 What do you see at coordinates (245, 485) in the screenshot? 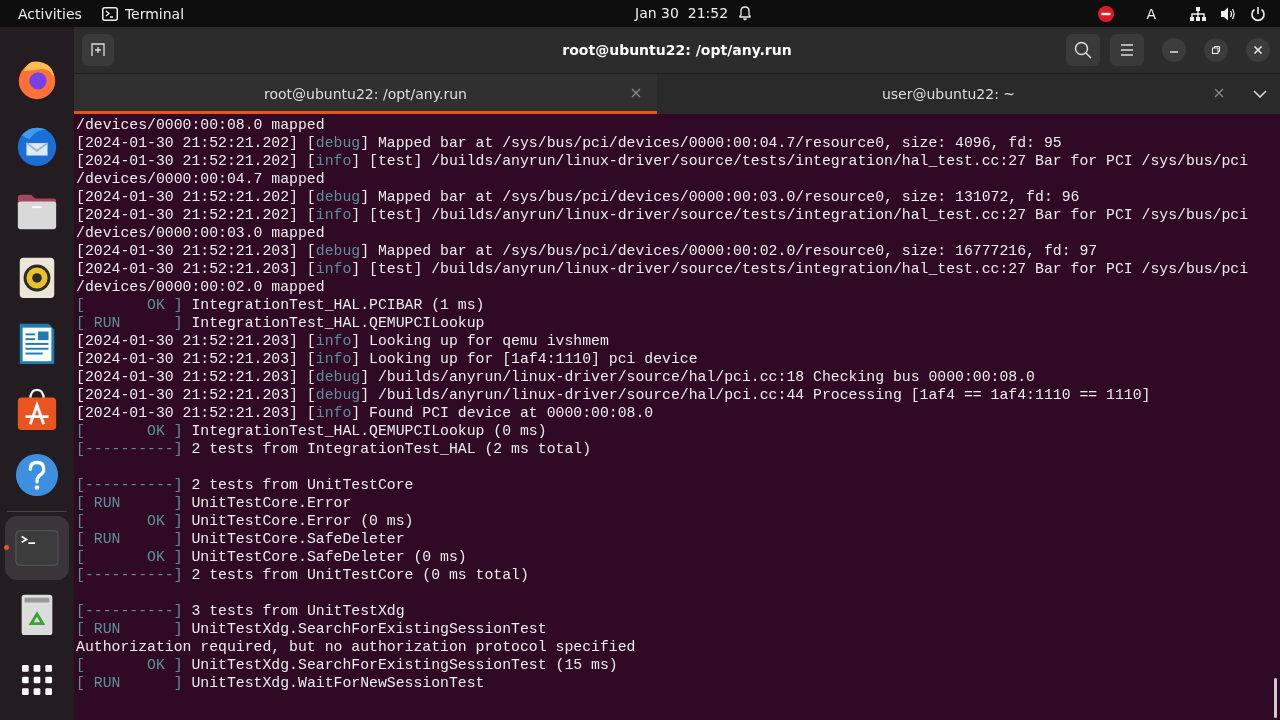
I see `terminal-line: [----------] 2 tests from UnitTestCore` at bounding box center [245, 485].